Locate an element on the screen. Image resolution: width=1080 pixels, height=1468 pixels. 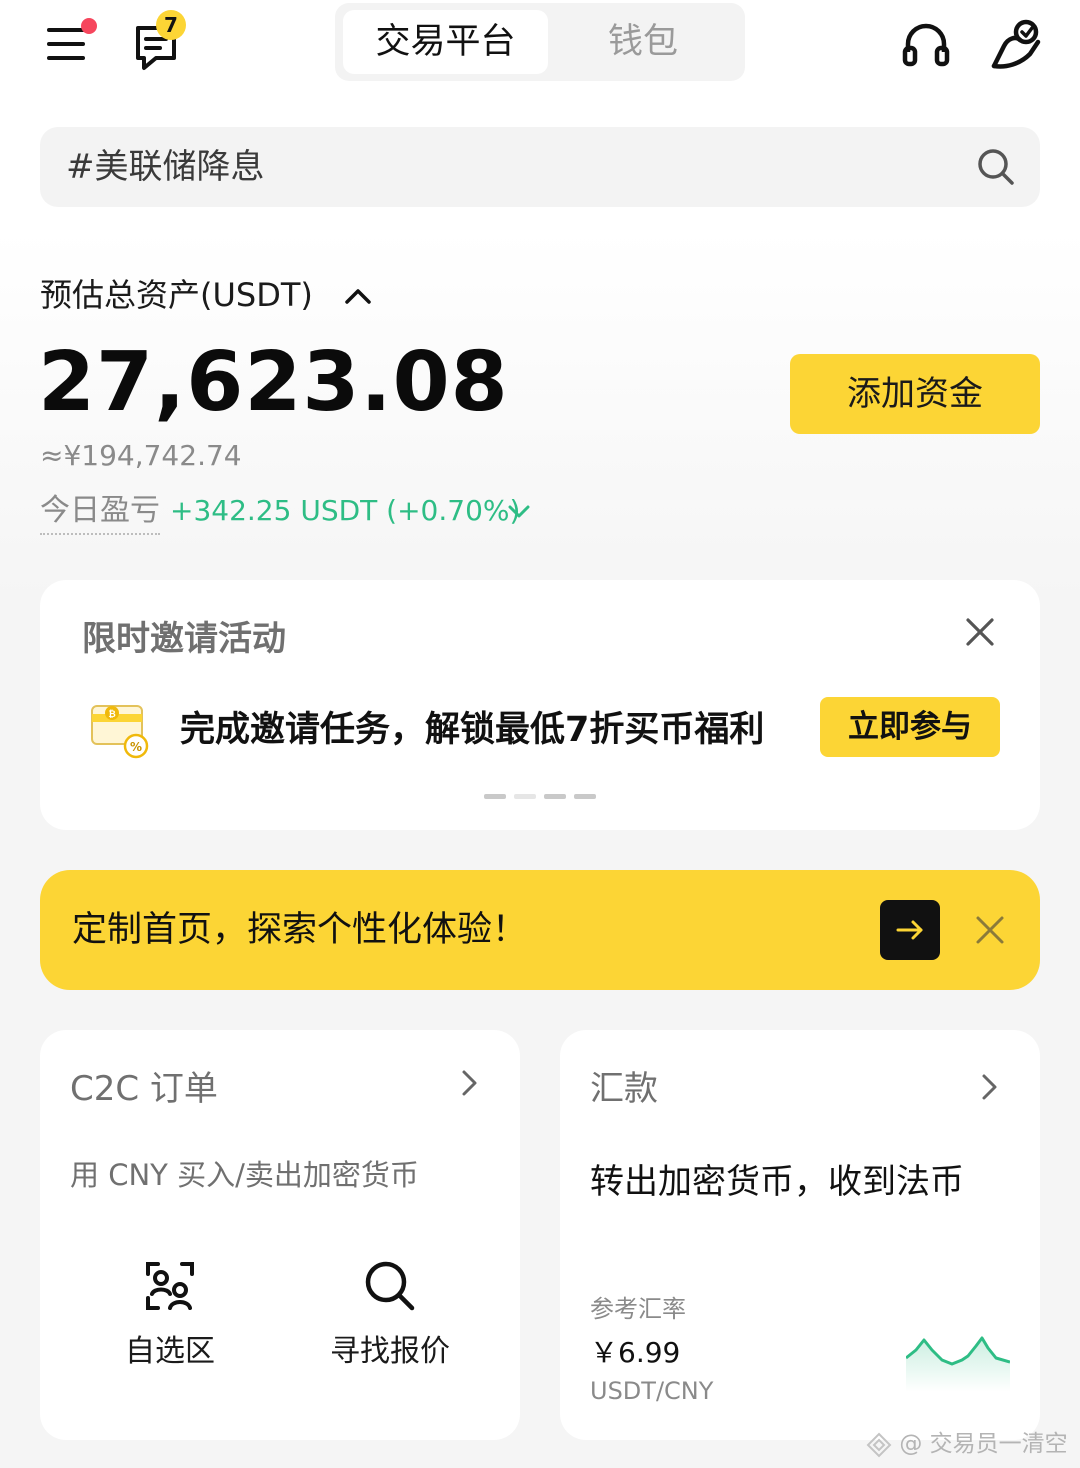
remittance-card: 汇款 转出加密货币，收到法币 参考汇率 ￥6.99 USDT/CNY is located at coordinates (800, 1235).